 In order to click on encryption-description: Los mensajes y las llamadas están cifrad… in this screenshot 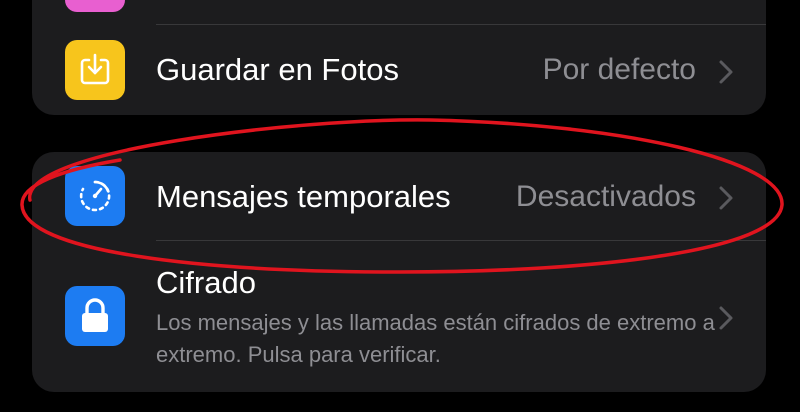, I will do `click(435, 338)`.